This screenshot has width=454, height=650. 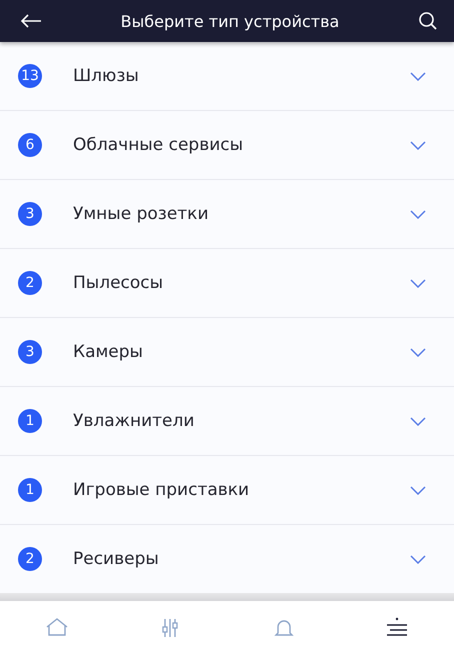 I want to click on back-button, so click(x=31, y=21).